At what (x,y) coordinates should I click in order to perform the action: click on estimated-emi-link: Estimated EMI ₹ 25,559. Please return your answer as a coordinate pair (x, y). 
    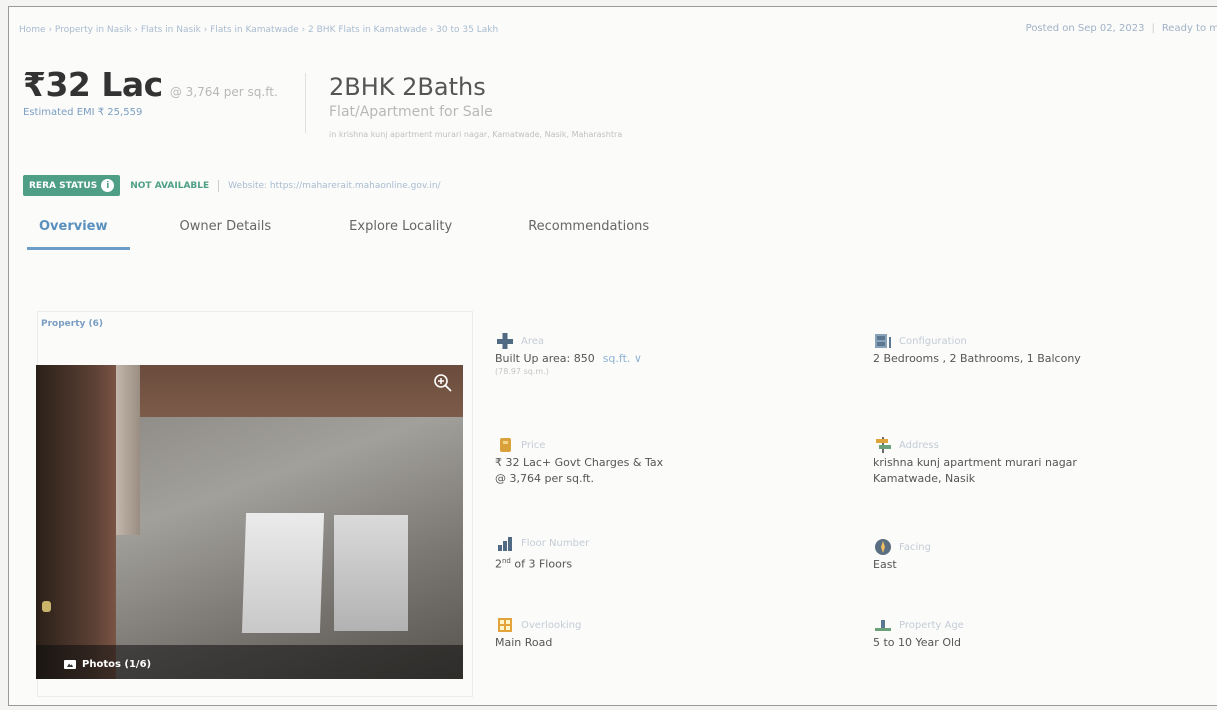
    Looking at the image, I should click on (150, 112).